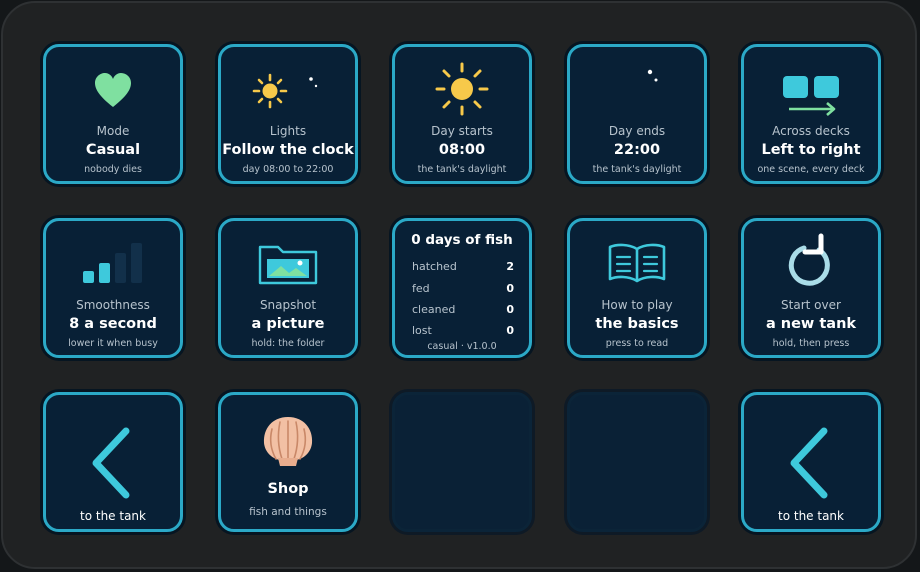  Describe the element at coordinates (637, 263) in the screenshot. I see `book-icon` at that location.